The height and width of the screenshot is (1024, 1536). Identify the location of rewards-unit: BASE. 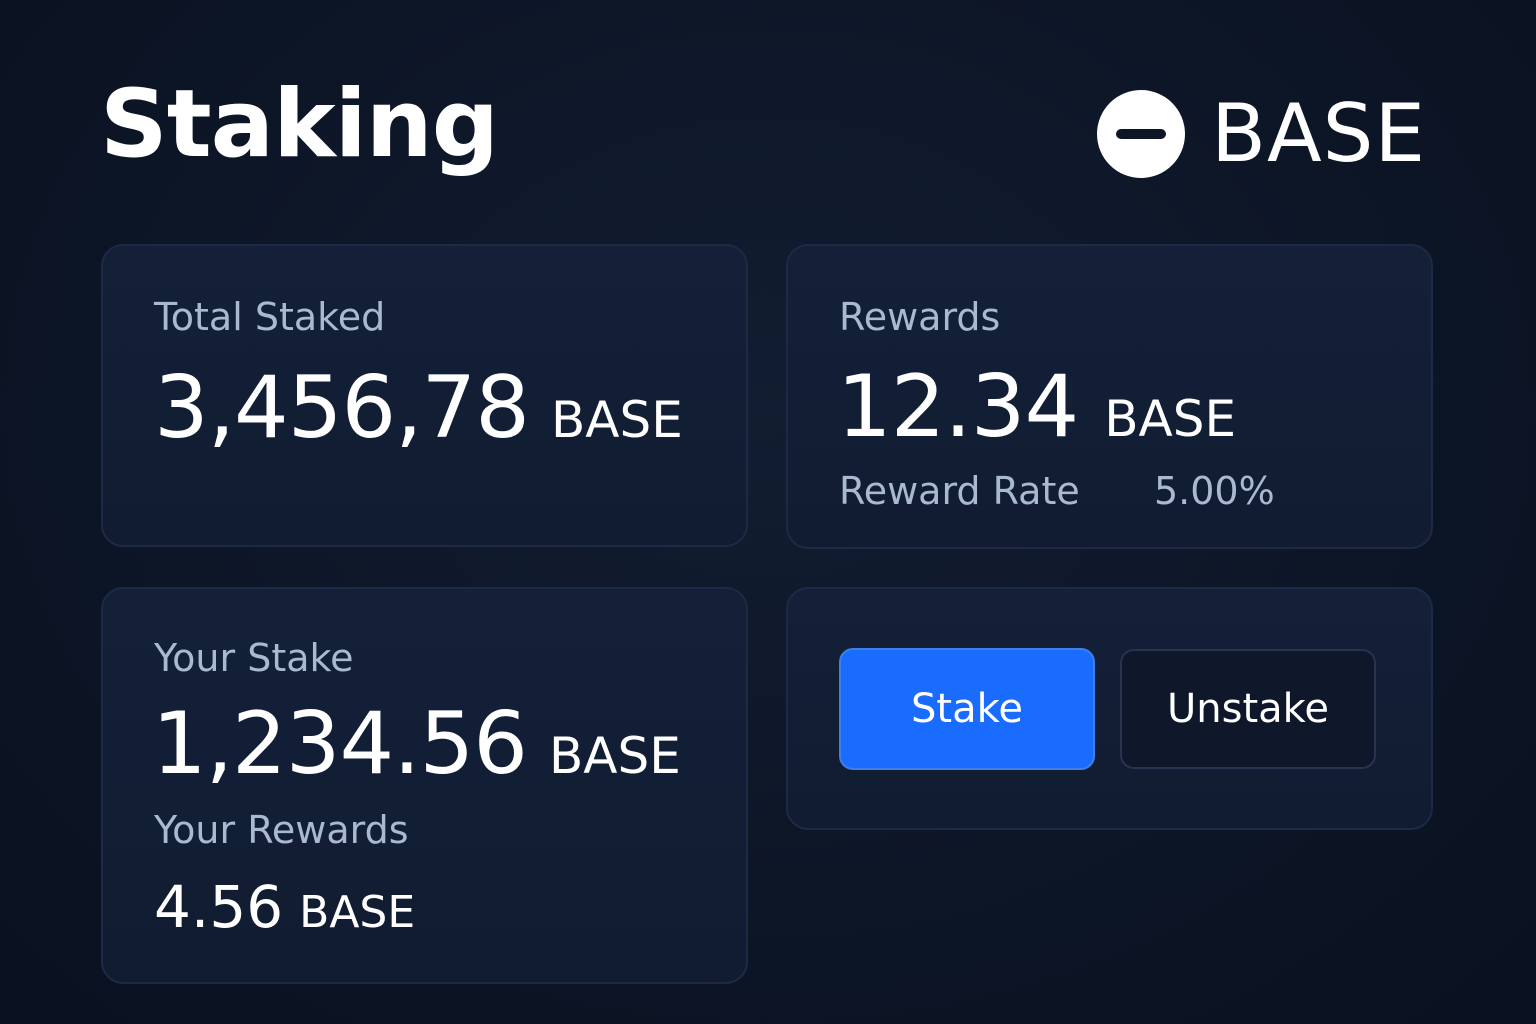
(1170, 419).